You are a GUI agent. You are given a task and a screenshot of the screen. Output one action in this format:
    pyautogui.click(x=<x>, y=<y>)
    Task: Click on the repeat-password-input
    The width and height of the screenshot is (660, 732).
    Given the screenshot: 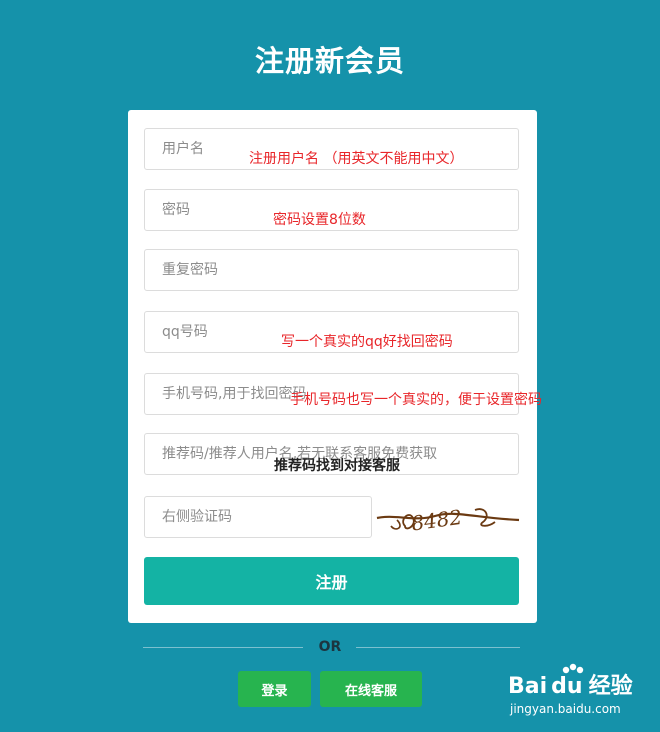 What is the action you would take?
    pyautogui.click(x=331, y=270)
    